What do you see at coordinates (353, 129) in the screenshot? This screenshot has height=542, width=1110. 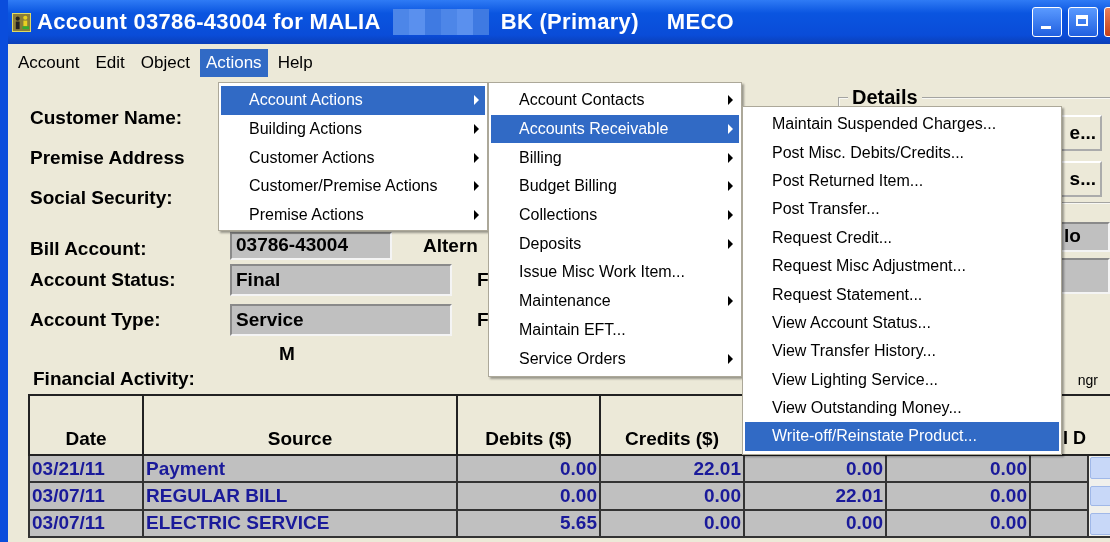 I see `menu-item: Building Actions` at bounding box center [353, 129].